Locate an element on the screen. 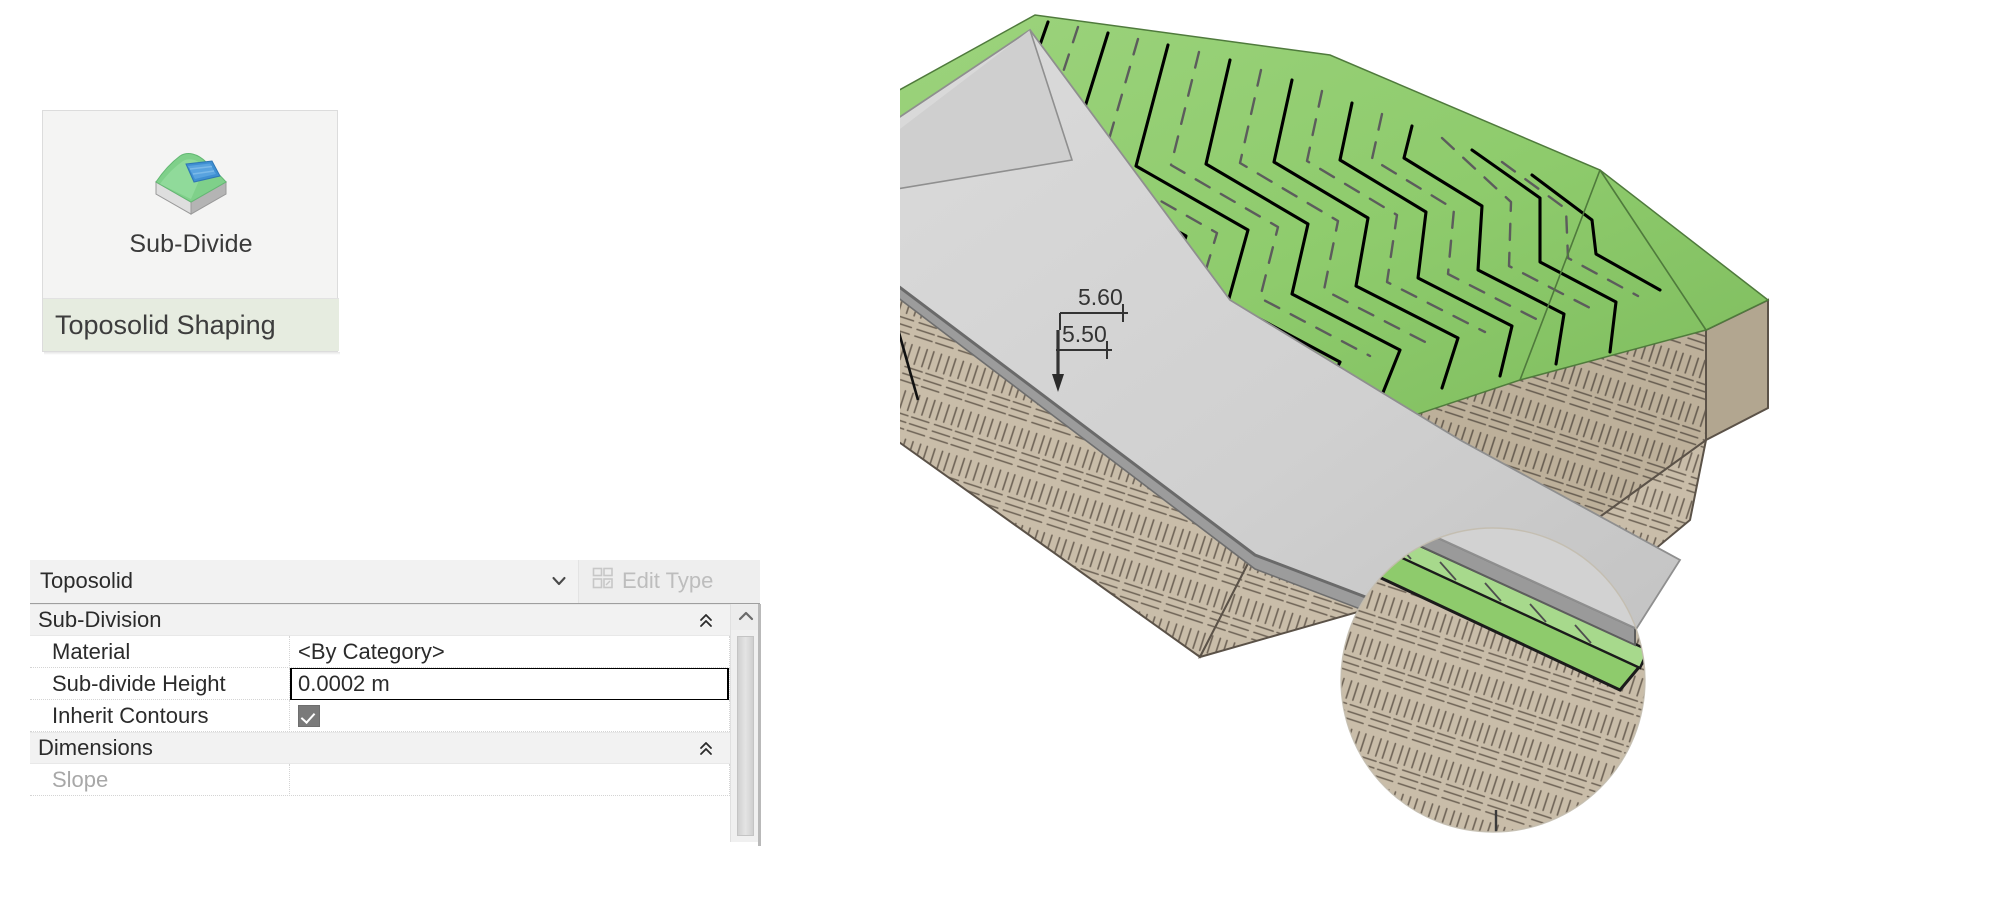  edit-type-label: Edit Type is located at coordinates (668, 580).